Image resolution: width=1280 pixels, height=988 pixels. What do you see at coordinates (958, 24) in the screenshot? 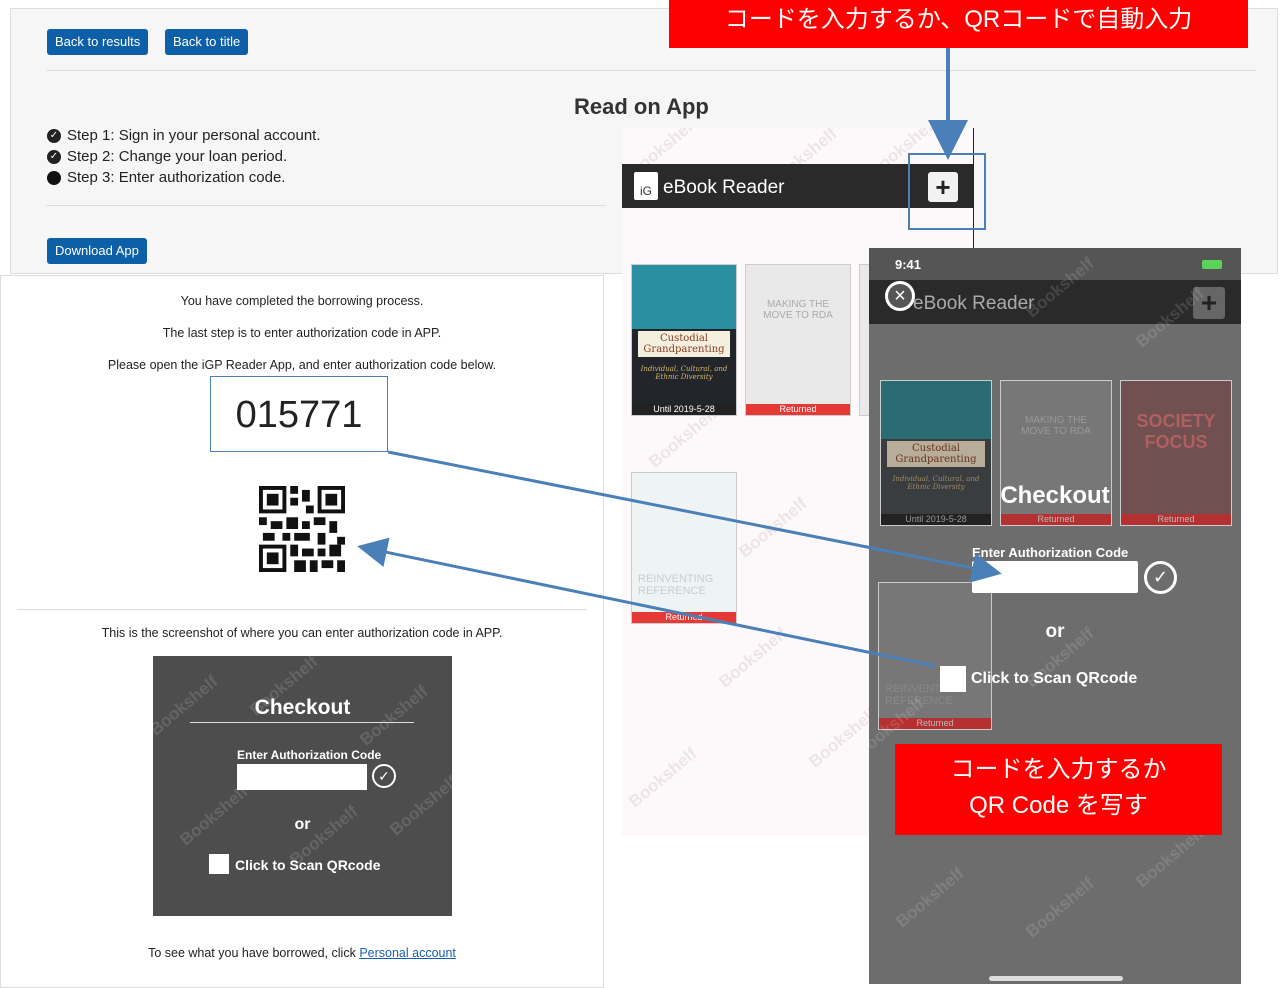
I see `annotation-top: コードを入力するか、QRコードで自動入力` at bounding box center [958, 24].